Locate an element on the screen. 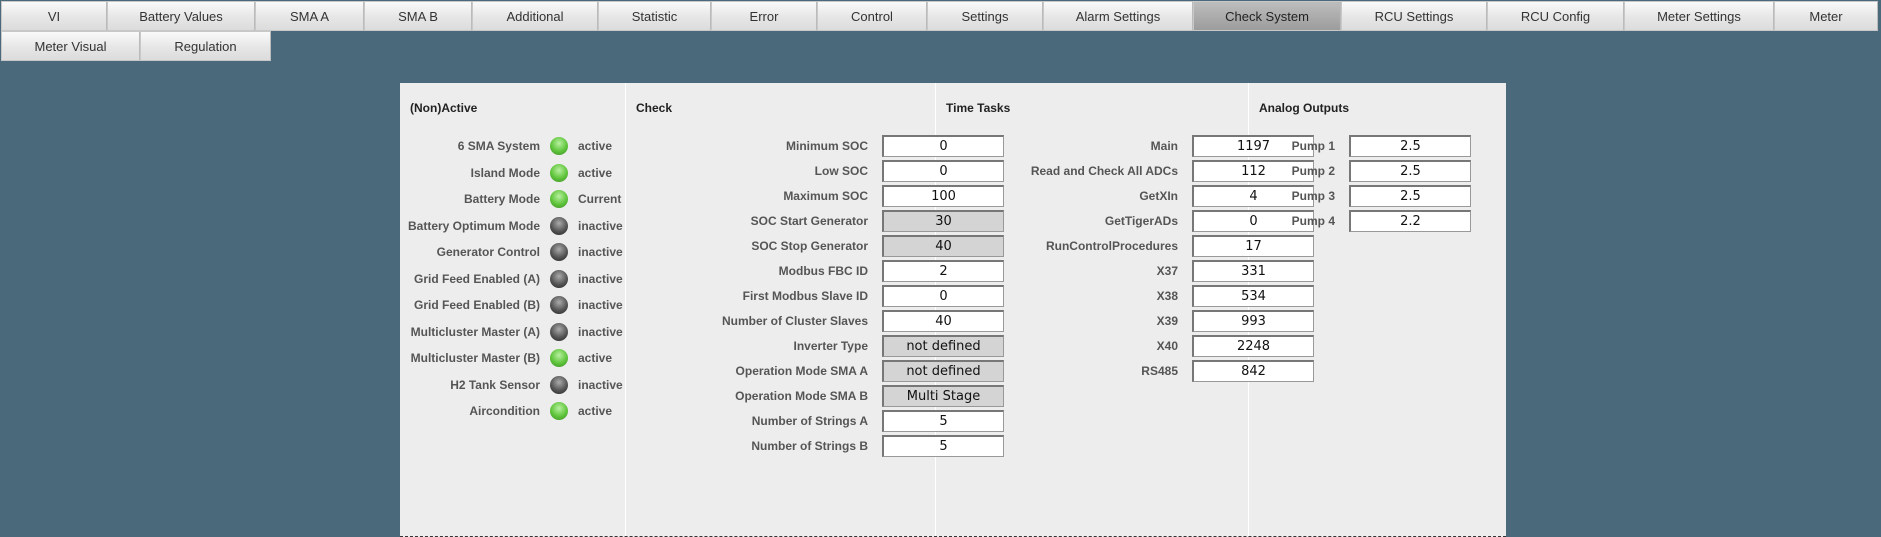 This screenshot has width=1881, height=537. field-label: Pump 1 is located at coordinates (1313, 146).